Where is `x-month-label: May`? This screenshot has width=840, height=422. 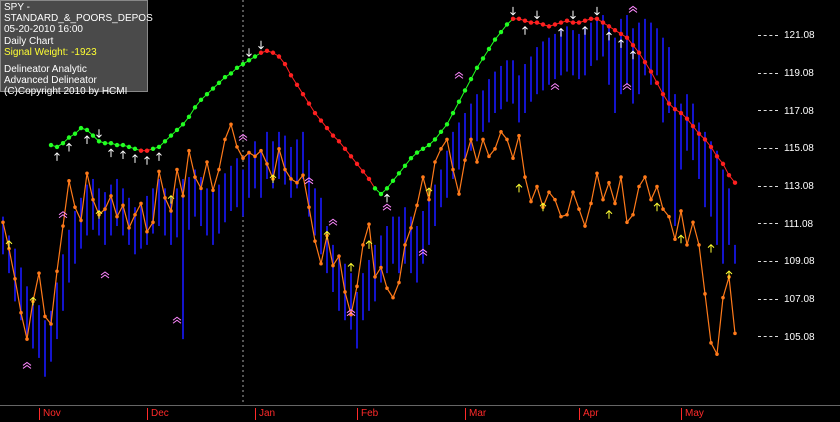
x-month-label: May is located at coordinates (692, 414).